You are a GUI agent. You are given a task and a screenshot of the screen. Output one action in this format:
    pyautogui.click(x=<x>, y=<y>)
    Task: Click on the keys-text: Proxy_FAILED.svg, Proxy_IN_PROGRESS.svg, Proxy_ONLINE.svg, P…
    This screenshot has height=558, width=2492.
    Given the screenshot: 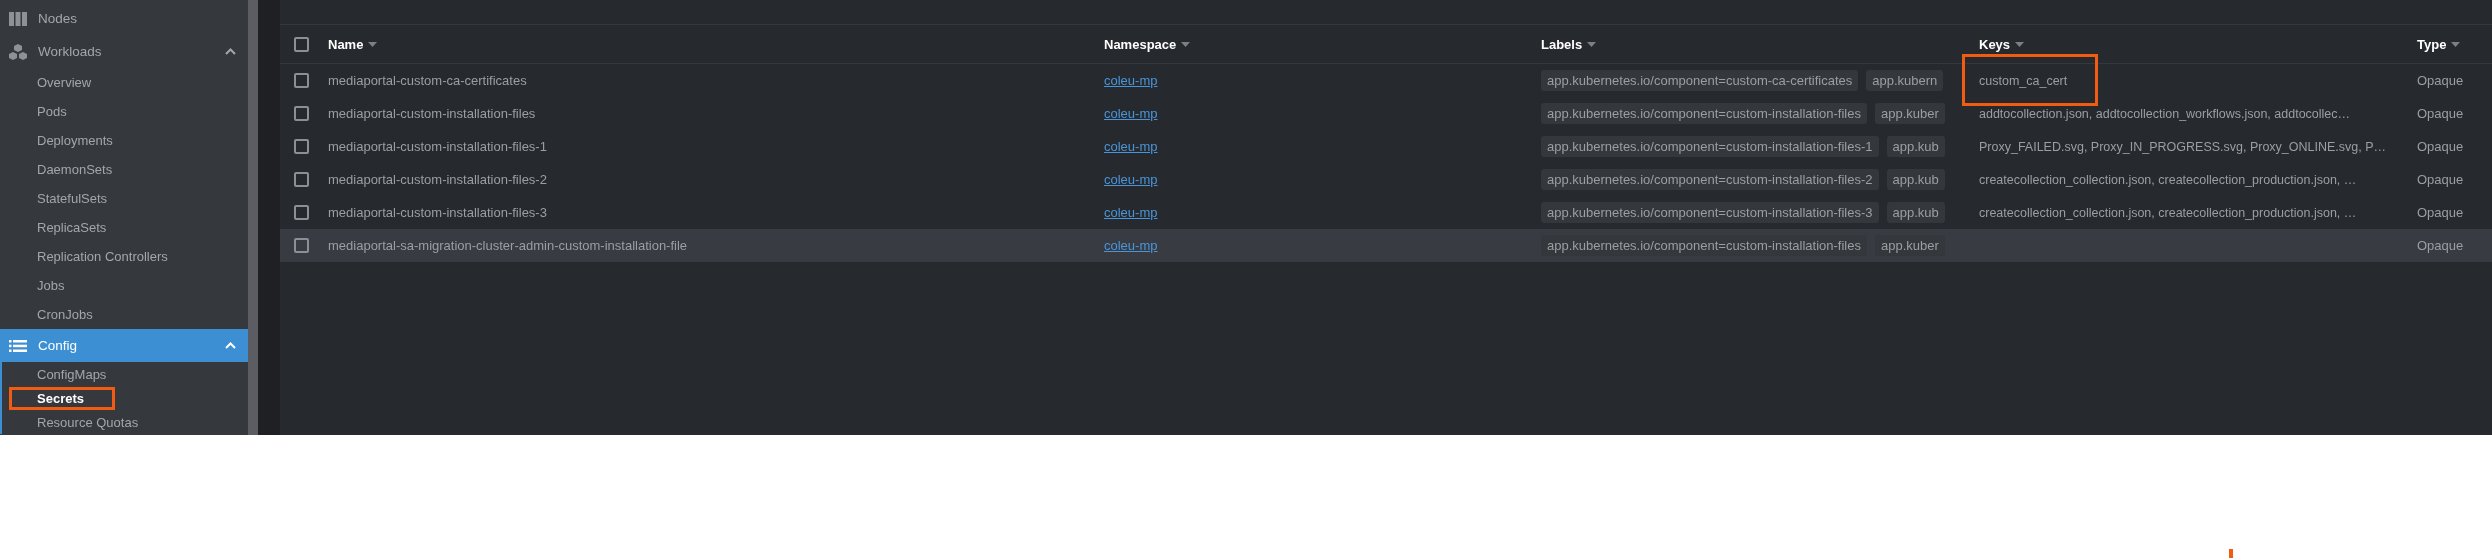 What is the action you would take?
    pyautogui.click(x=2183, y=146)
    